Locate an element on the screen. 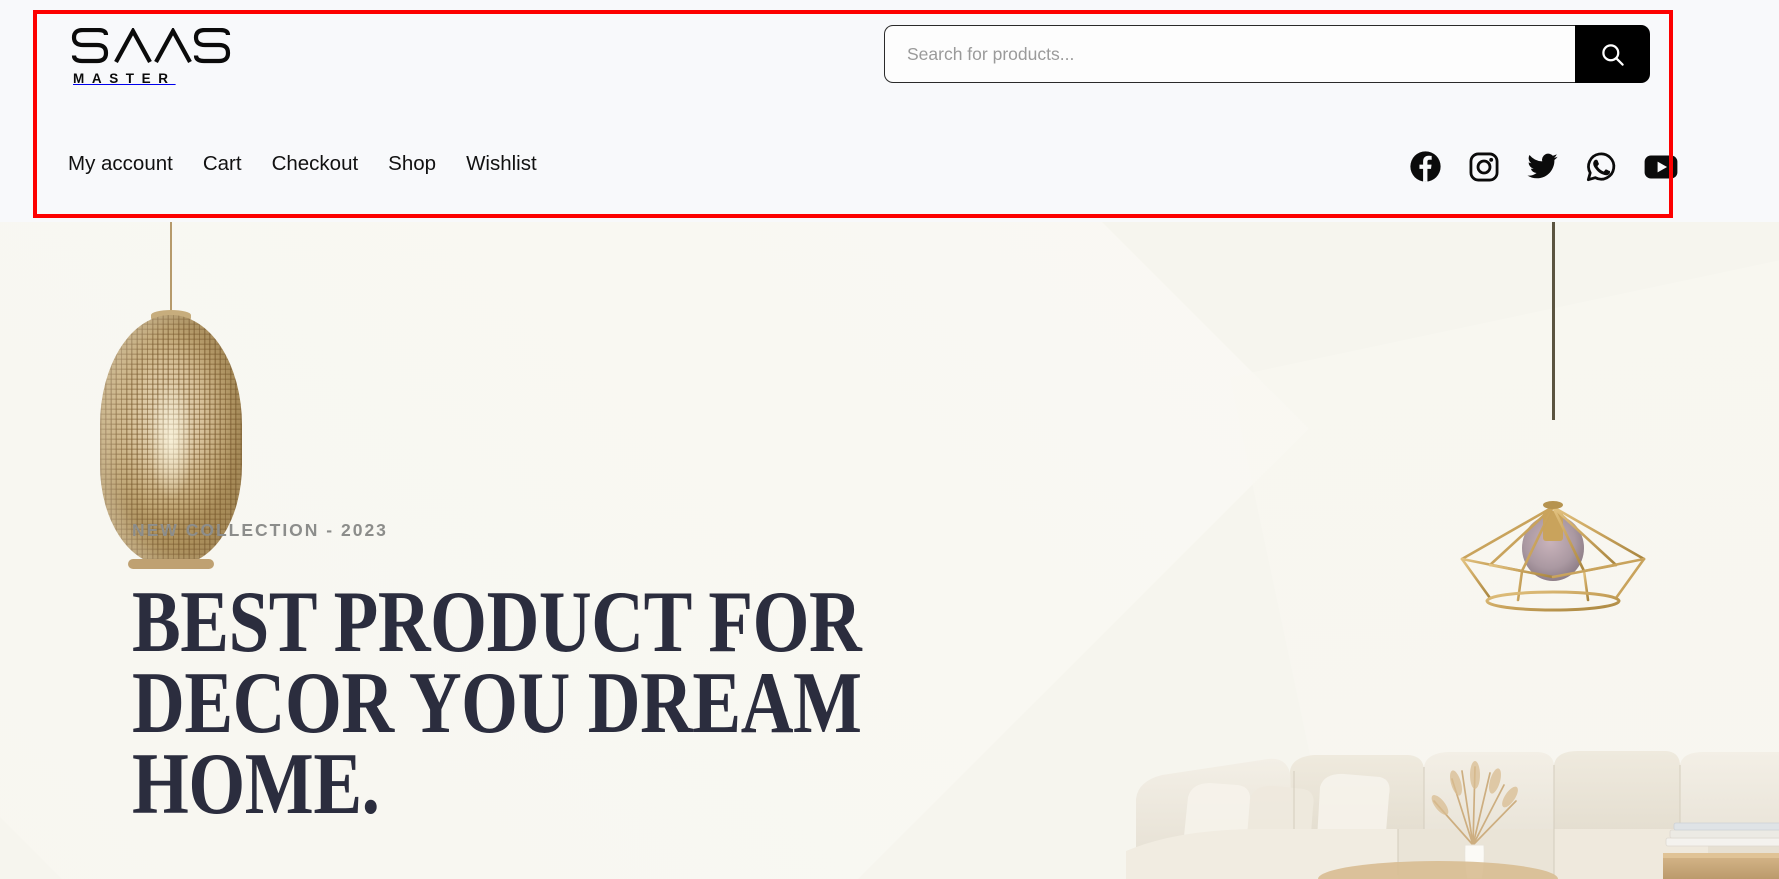  whatsapp-icon is located at coordinates (1601, 167).